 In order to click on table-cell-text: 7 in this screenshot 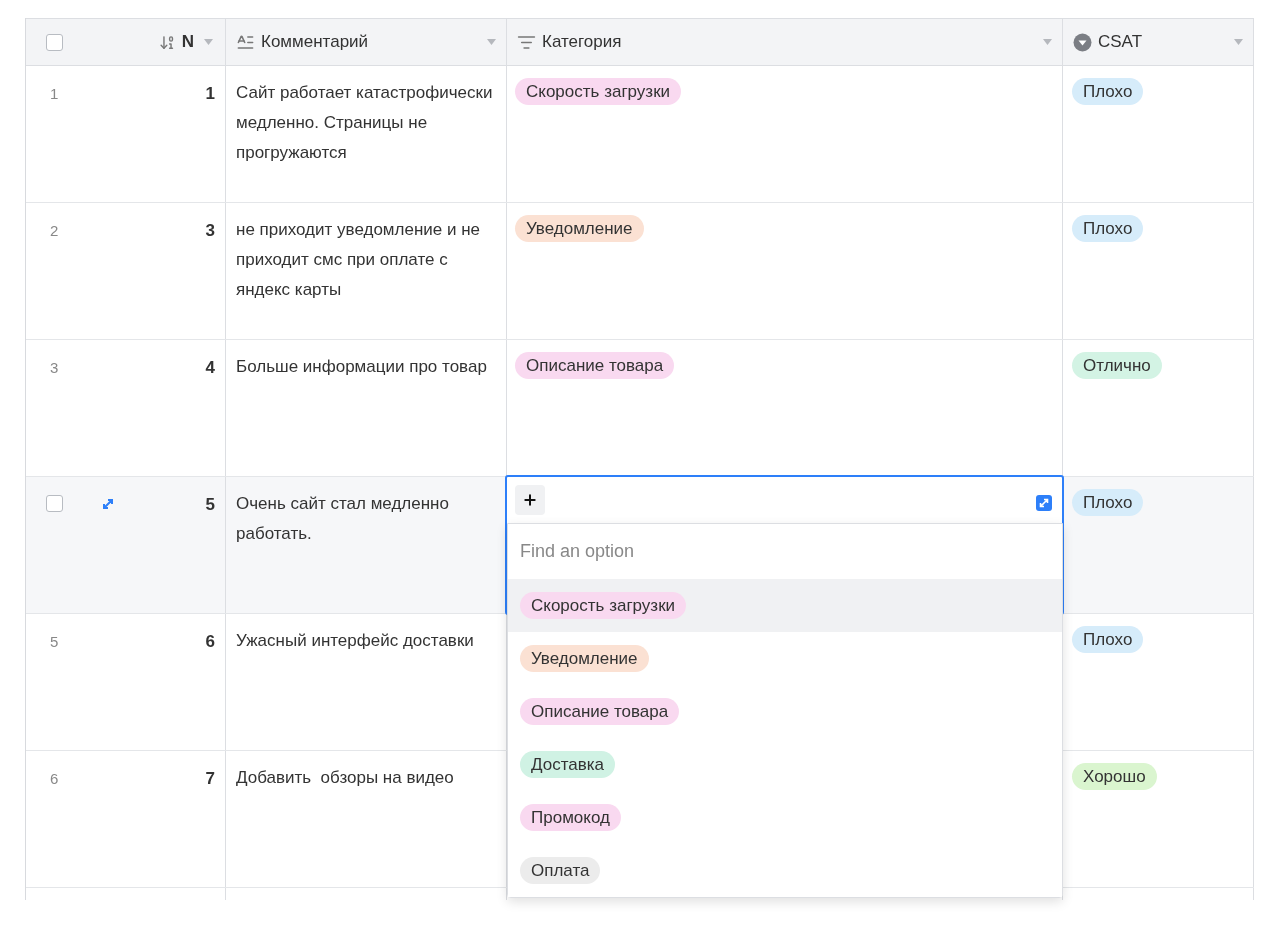, I will do `click(210, 779)`.